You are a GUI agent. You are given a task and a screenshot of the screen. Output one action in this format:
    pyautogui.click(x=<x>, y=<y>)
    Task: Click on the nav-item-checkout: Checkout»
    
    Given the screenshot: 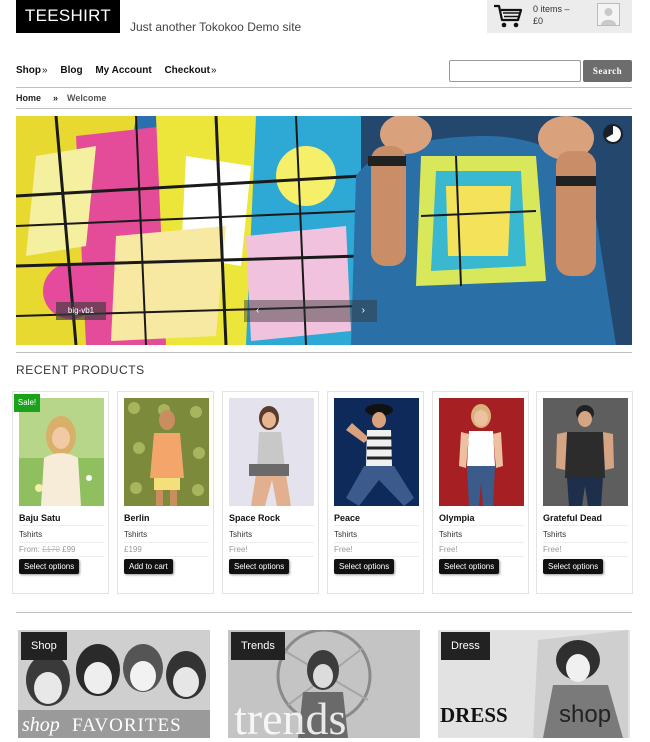 What is the action you would take?
    pyautogui.click(x=190, y=70)
    